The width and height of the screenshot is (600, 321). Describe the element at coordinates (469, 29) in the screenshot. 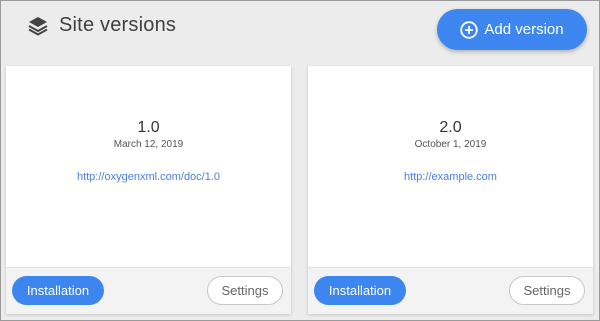

I see `plus-circle-icon` at that location.